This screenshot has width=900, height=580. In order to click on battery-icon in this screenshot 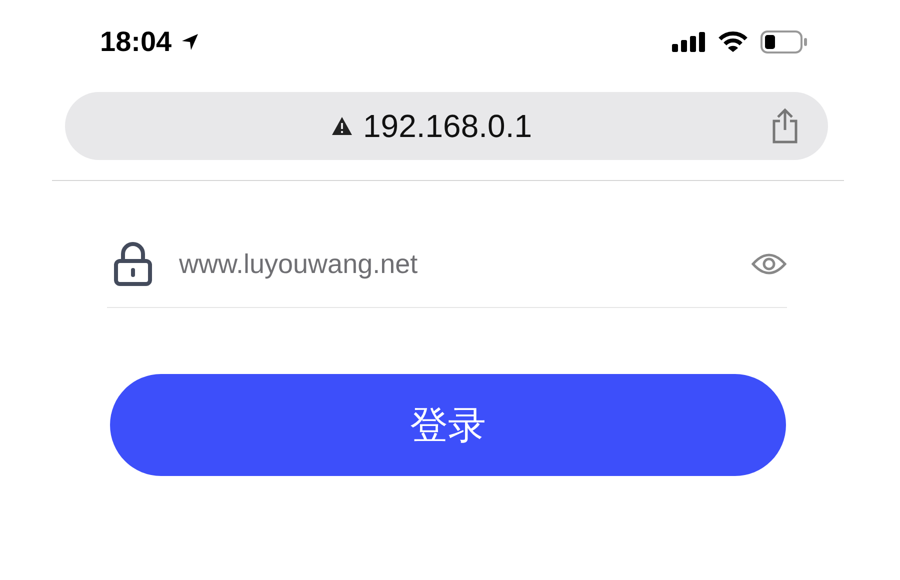, I will do `click(784, 42)`.